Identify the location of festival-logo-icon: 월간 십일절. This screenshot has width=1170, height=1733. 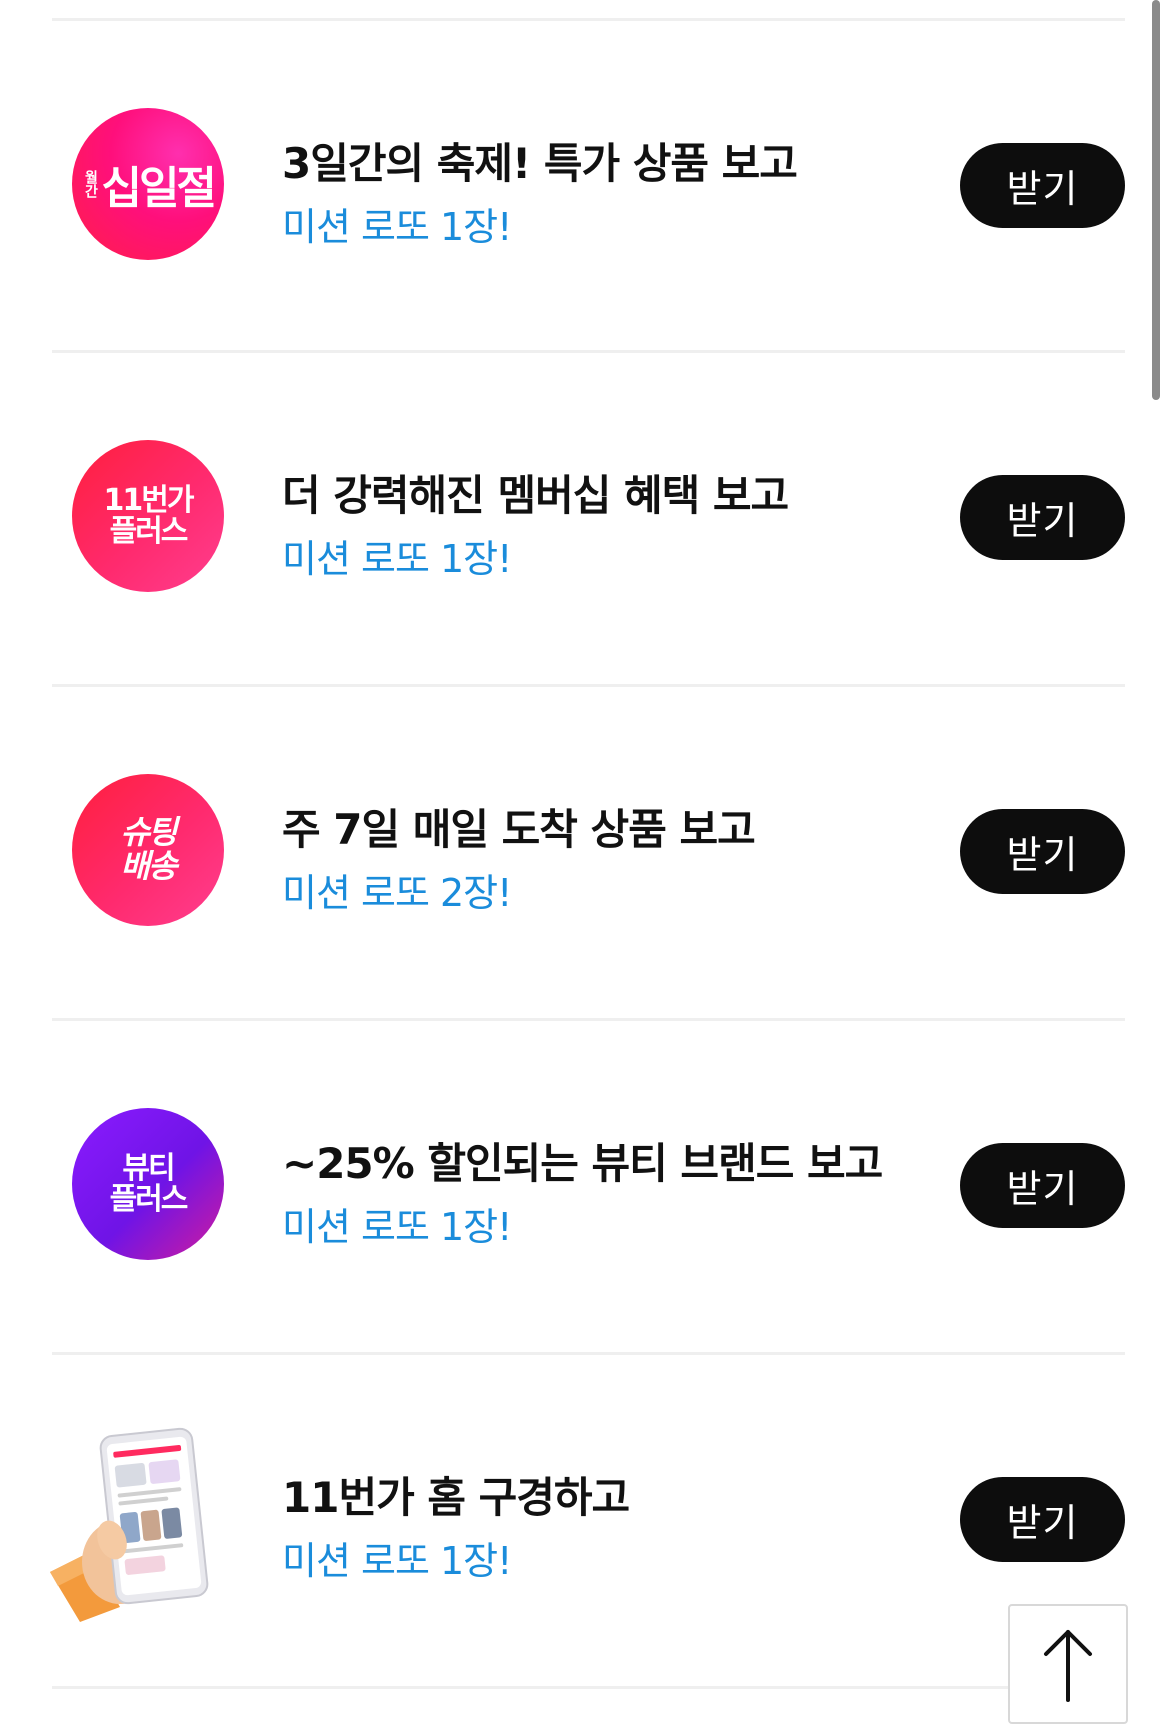
(148, 184).